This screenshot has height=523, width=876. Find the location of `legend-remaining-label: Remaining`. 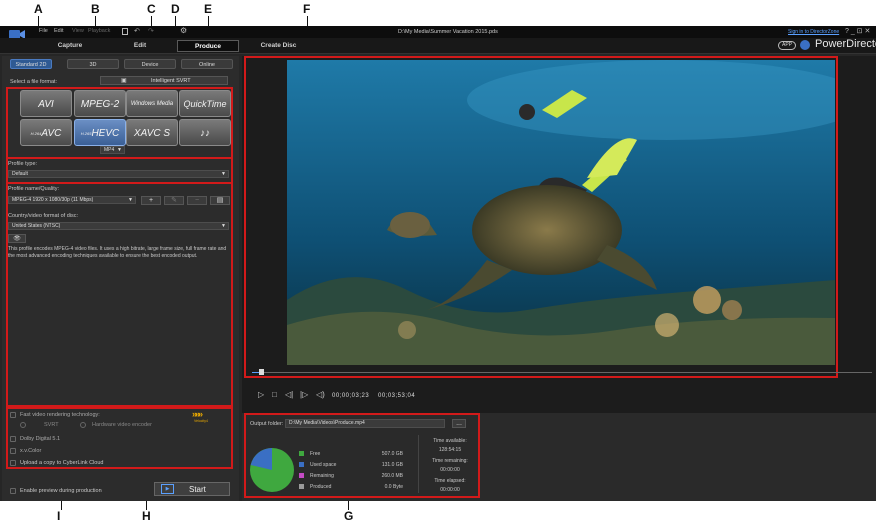

legend-remaining-label: Remaining is located at coordinates (322, 476).